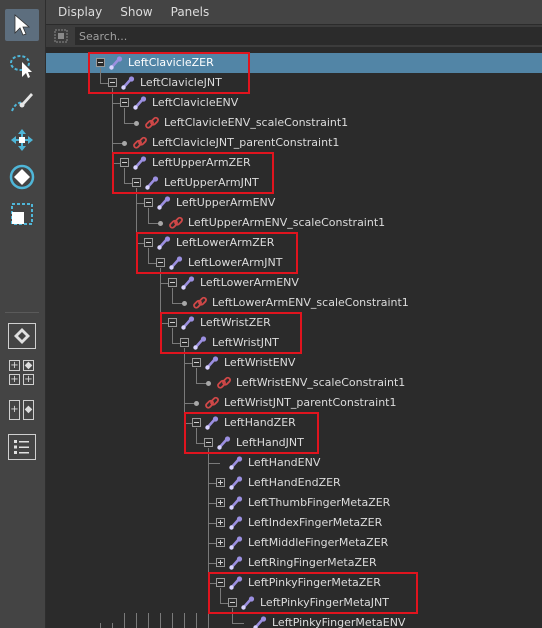  Describe the element at coordinates (28, 365) in the screenshot. I see `layout-diamond-icon: ◆` at that location.